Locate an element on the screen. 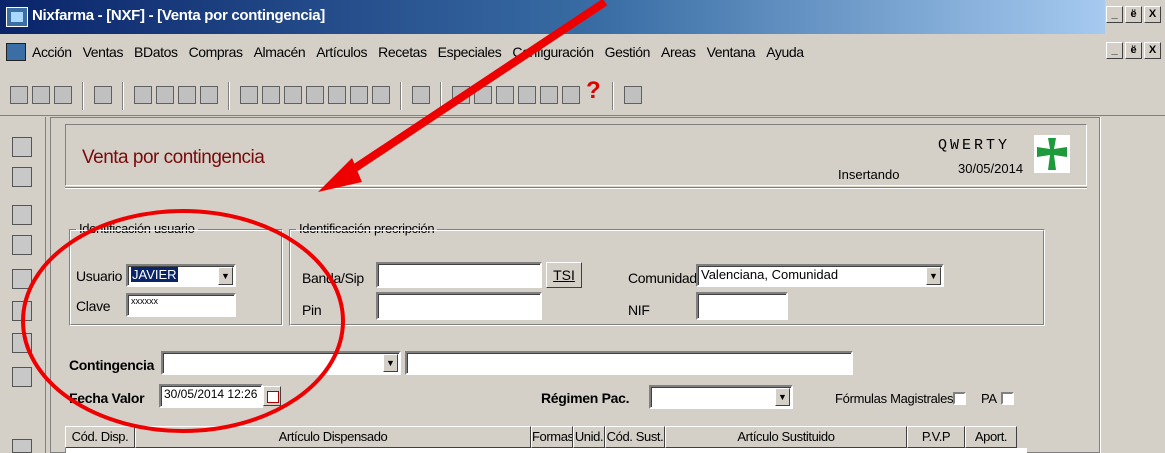 The image size is (1165, 453). menu-gestion: Gestión is located at coordinates (628, 52).